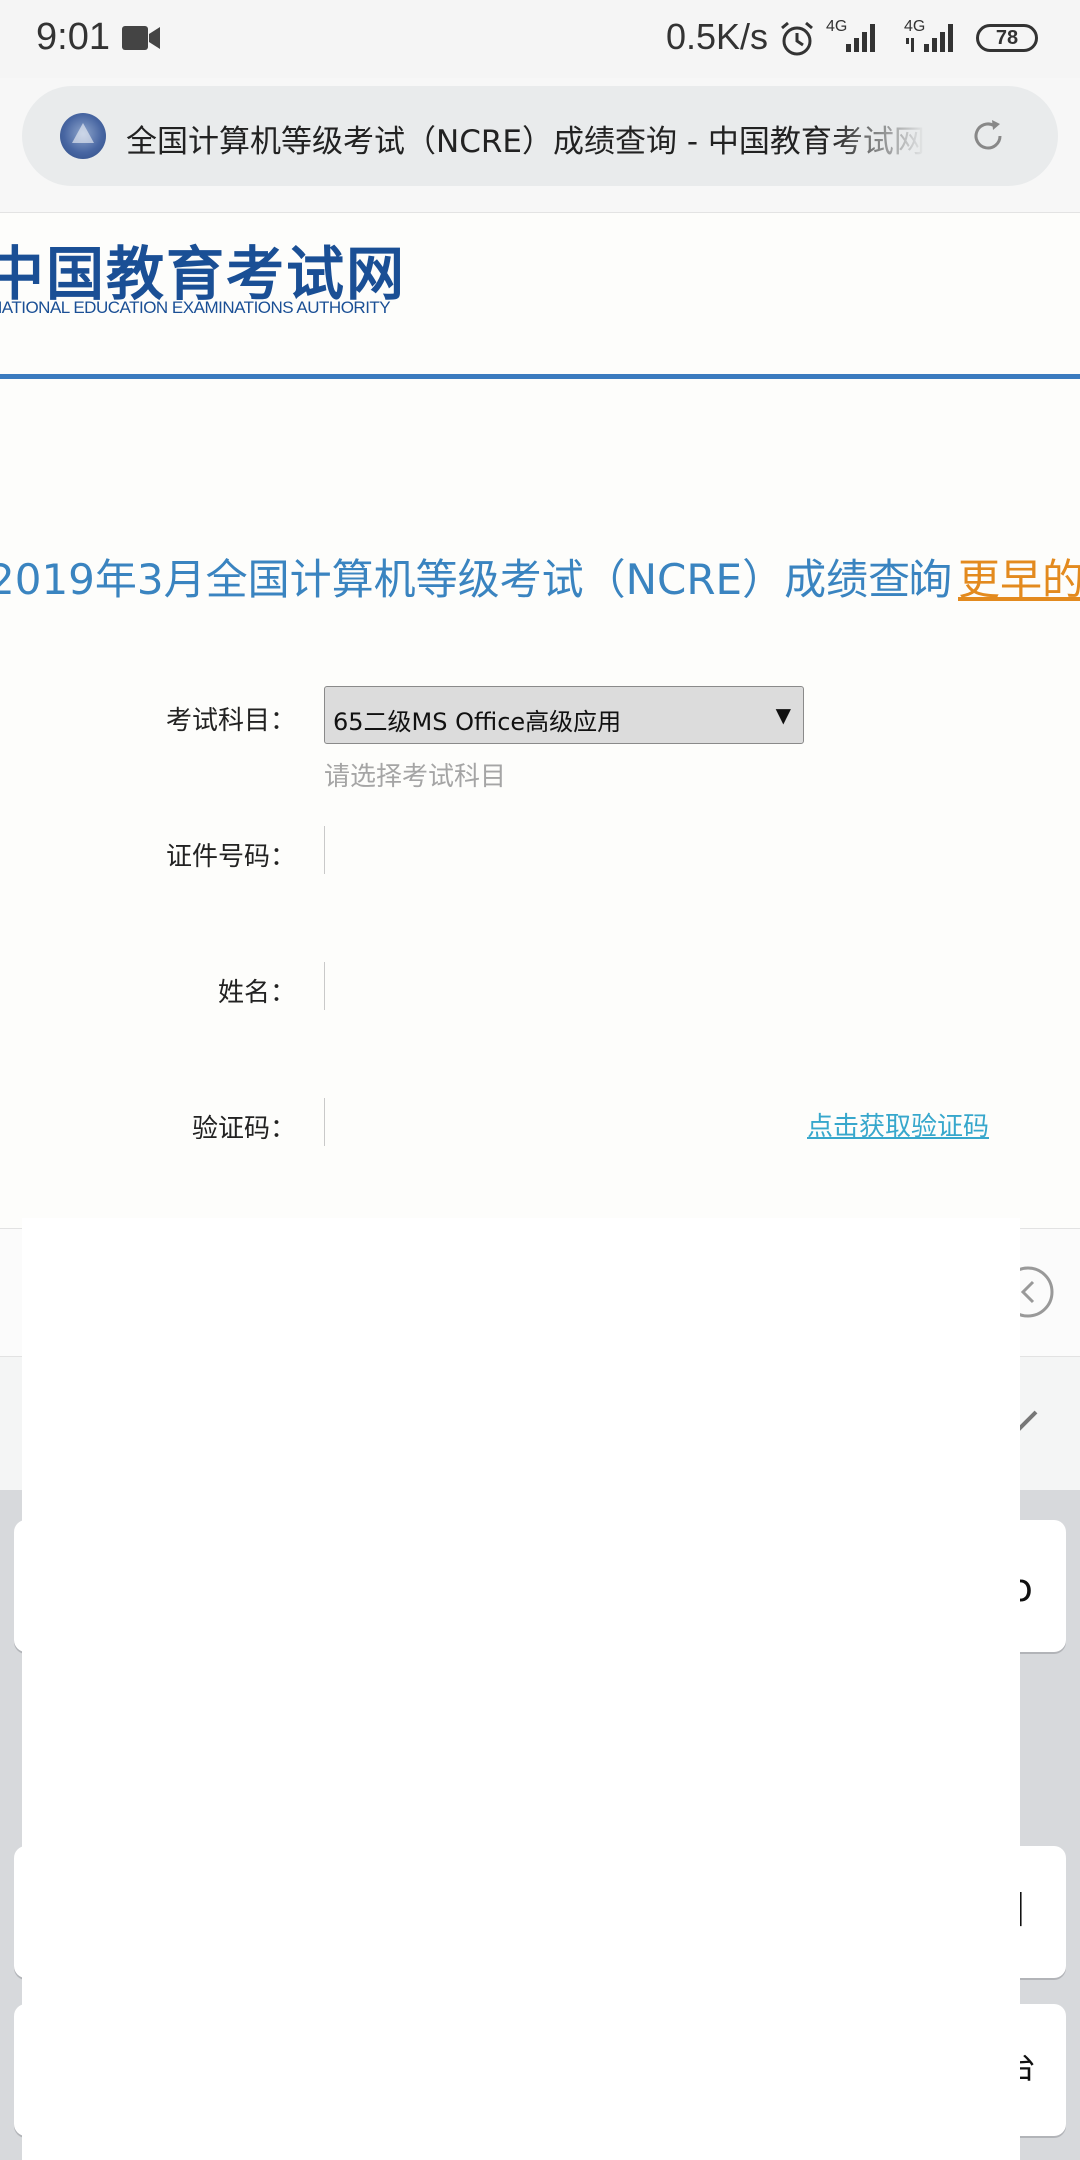  Describe the element at coordinates (797, 41) in the screenshot. I see `alarm-clock-icon` at that location.